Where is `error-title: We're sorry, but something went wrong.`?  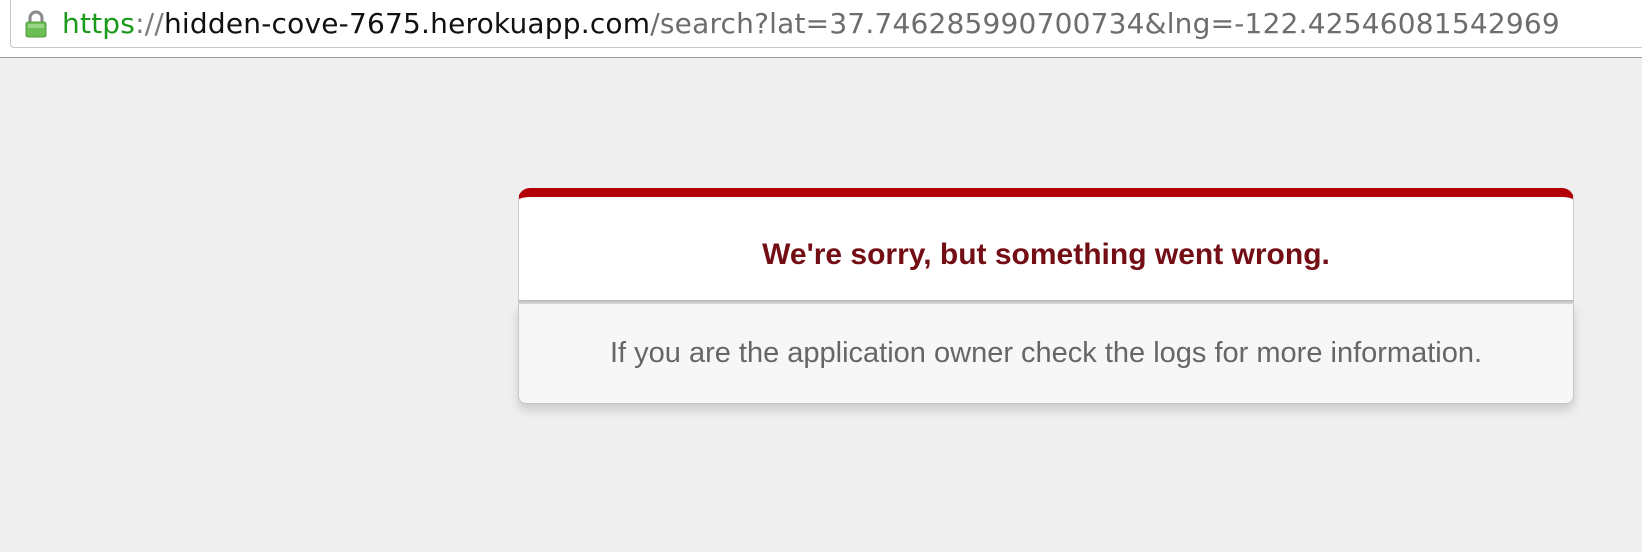
error-title: We're sorry, but something went wrong. is located at coordinates (1046, 254).